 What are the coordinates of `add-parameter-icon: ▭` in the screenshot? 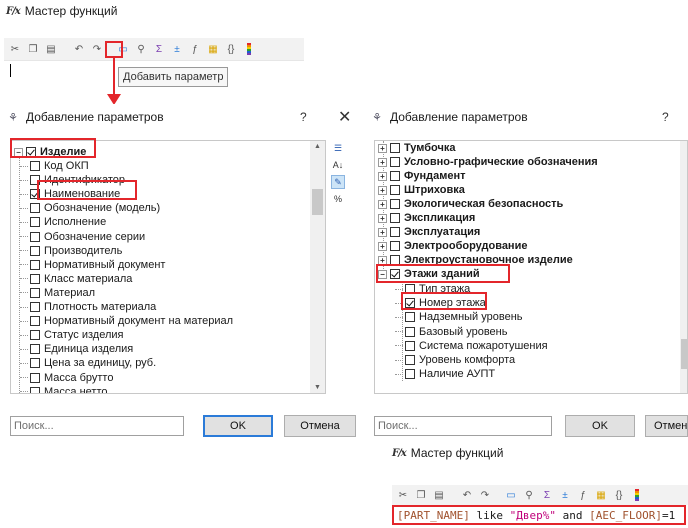 It's located at (511, 495).